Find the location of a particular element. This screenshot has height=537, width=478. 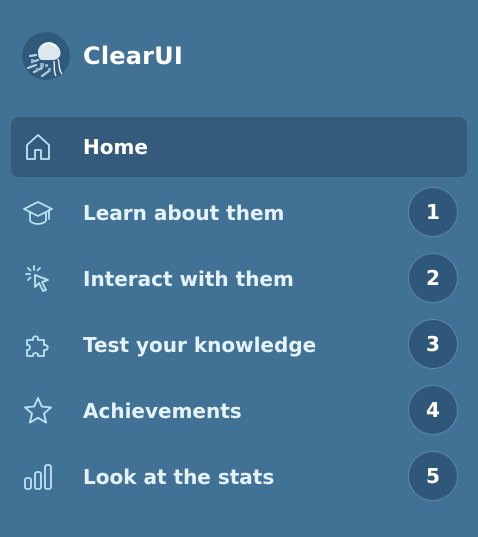

nav-item-home: Home is located at coordinates (239, 147).